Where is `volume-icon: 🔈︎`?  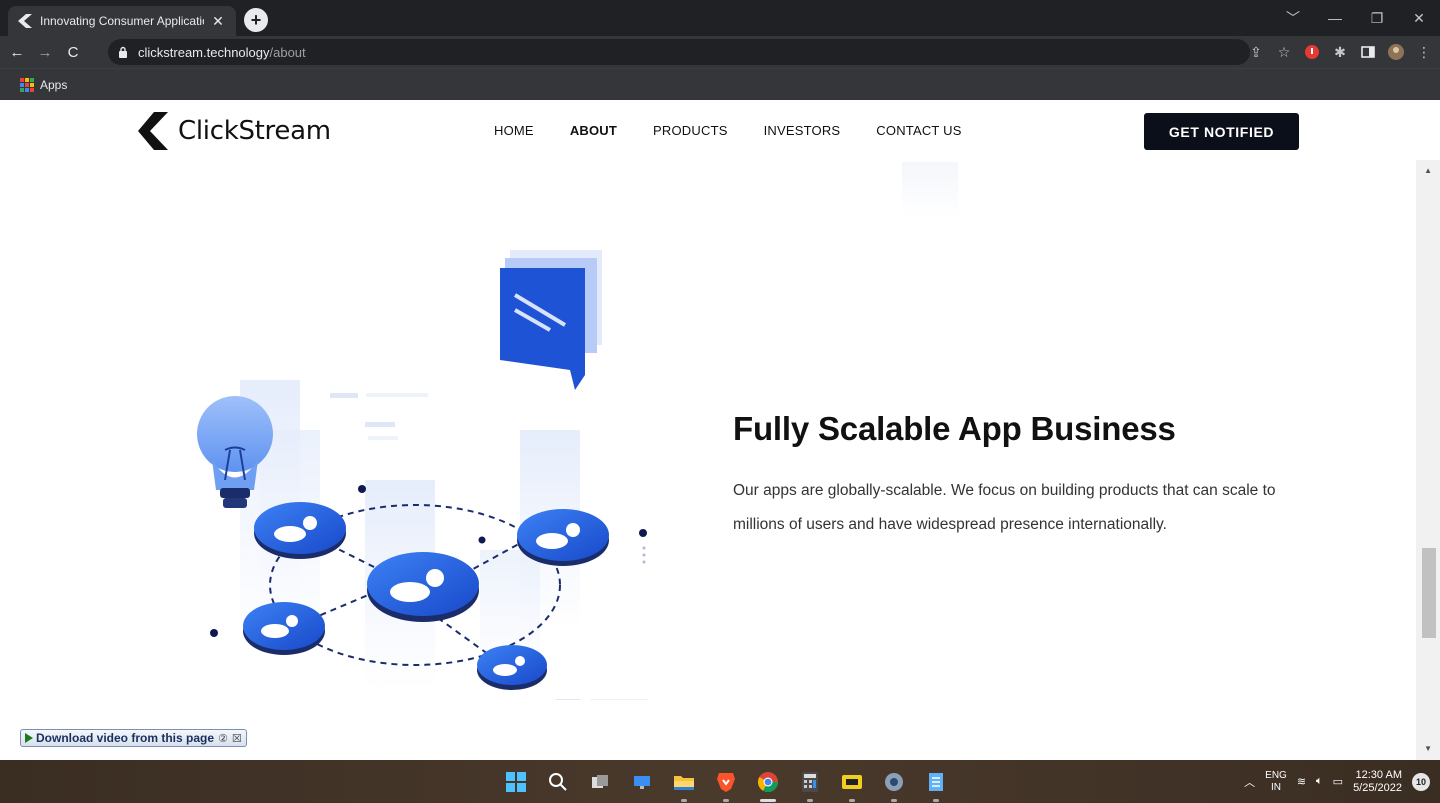
volume-icon: 🔈︎ is located at coordinates (1319, 781).